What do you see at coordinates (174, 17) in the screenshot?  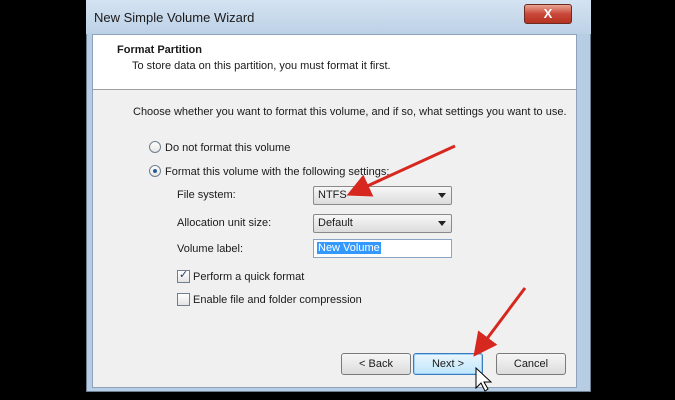 I see `window-title: New Simple Volume Wizard` at bounding box center [174, 17].